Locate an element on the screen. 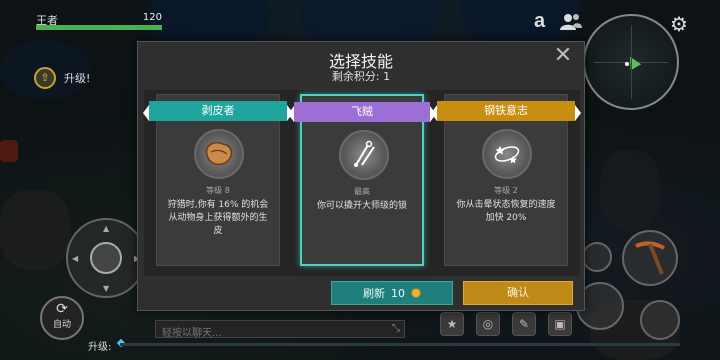  shield-slot-icon: ★ is located at coordinates (452, 324).